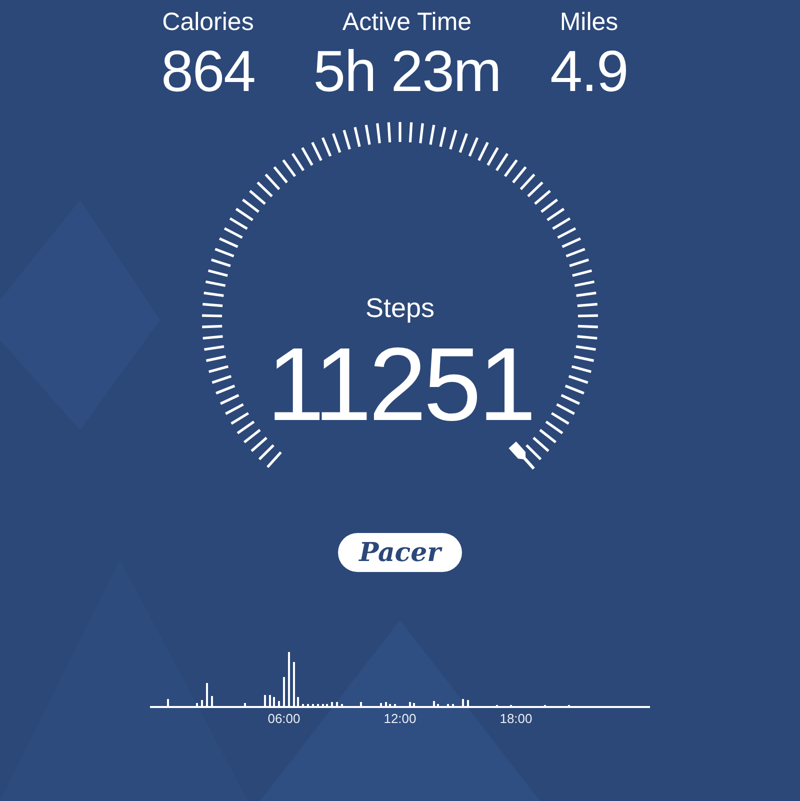 This screenshot has width=800, height=801. Describe the element at coordinates (400, 308) in the screenshot. I see `steps-label: Steps` at that location.